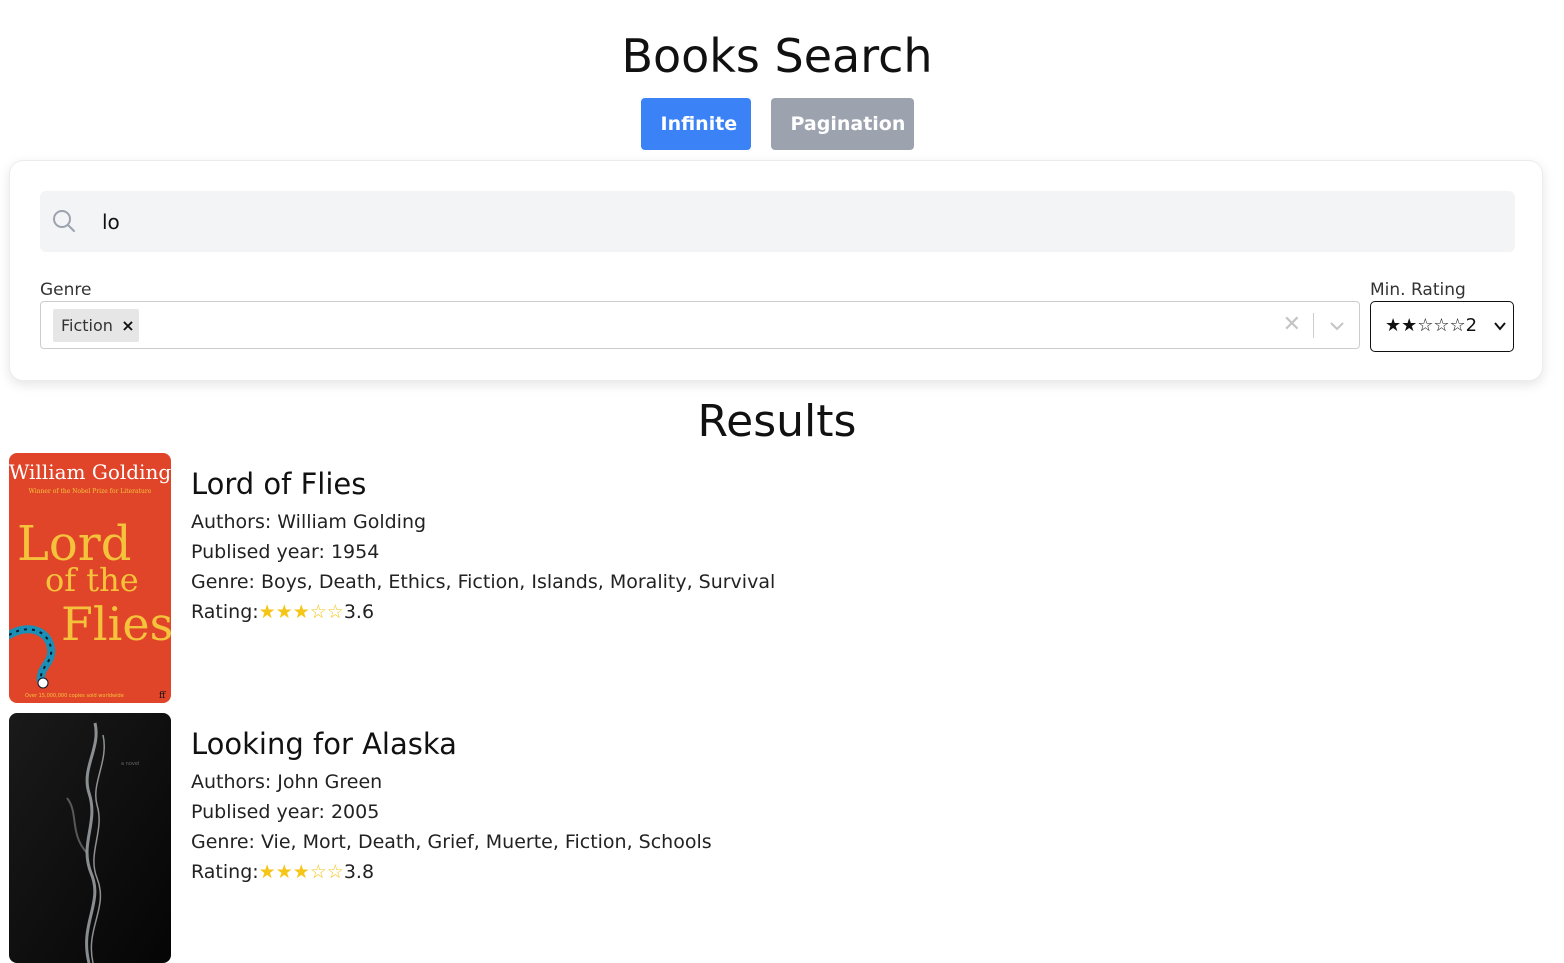 This screenshot has width=1564, height=963. Describe the element at coordinates (359, 872) in the screenshot. I see `rating-value: 3.8` at that location.